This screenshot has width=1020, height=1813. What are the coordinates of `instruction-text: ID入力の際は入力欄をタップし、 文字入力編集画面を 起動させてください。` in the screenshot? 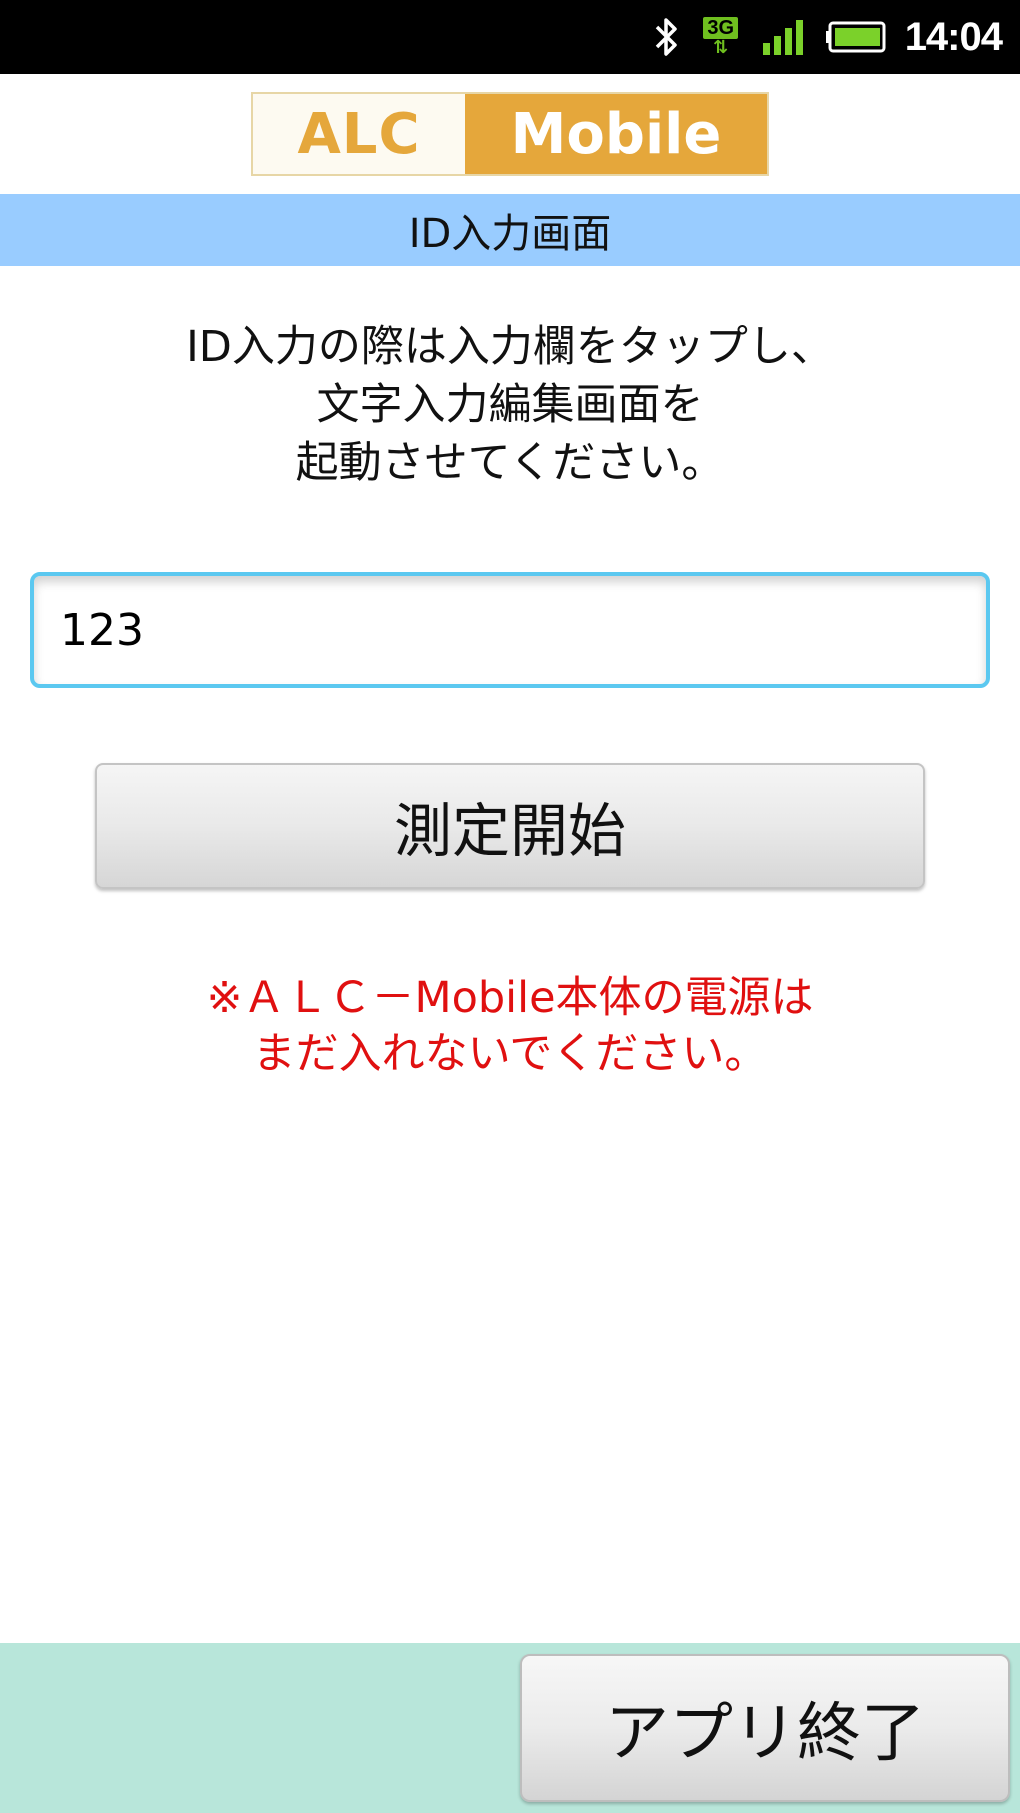 It's located at (510, 405).